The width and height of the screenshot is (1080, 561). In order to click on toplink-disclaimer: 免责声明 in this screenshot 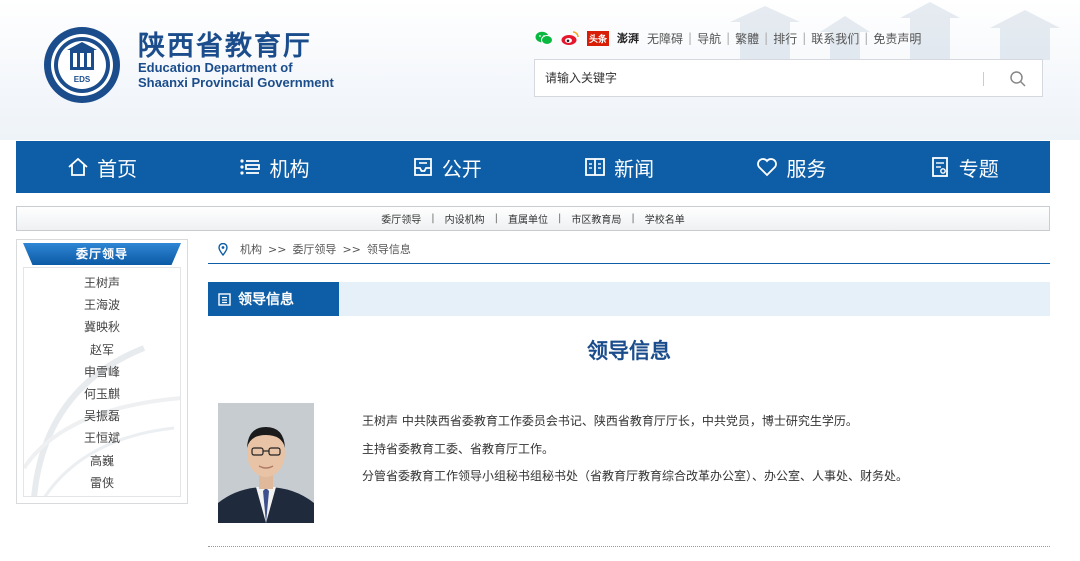, I will do `click(897, 38)`.